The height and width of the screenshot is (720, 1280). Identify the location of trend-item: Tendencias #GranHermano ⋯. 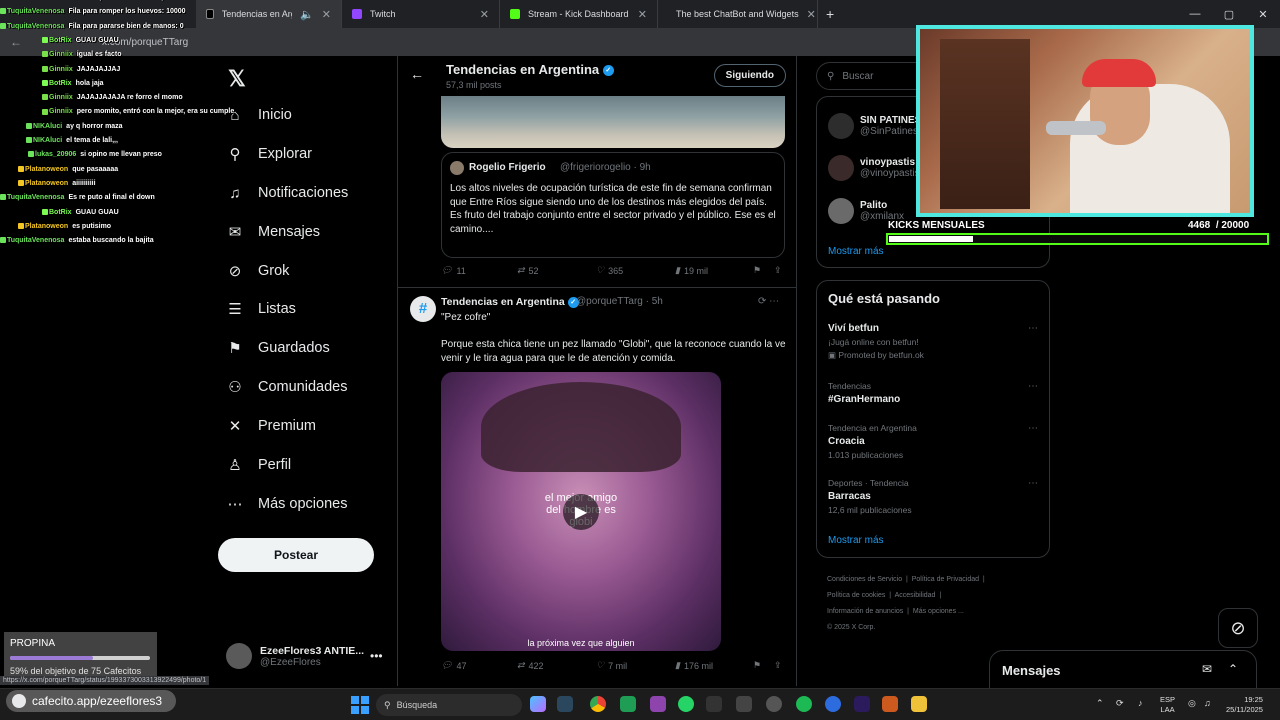
(933, 393).